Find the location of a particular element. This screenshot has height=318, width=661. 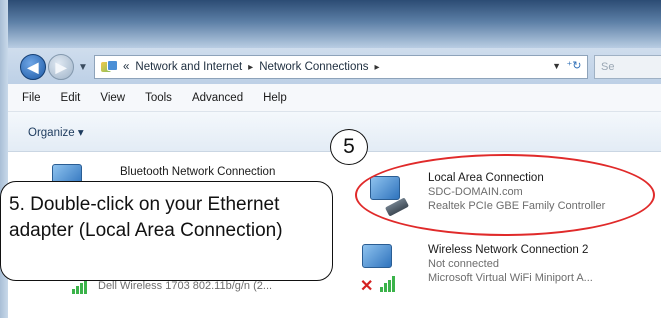

breadcrumb-network-connections: Network Connections is located at coordinates (313, 67).